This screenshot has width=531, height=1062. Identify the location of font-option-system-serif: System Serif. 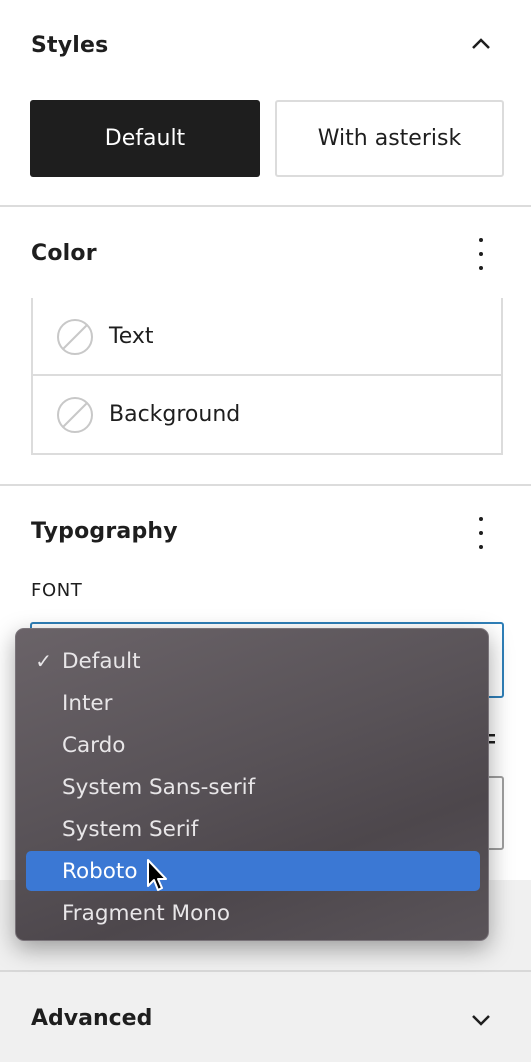
(253, 829).